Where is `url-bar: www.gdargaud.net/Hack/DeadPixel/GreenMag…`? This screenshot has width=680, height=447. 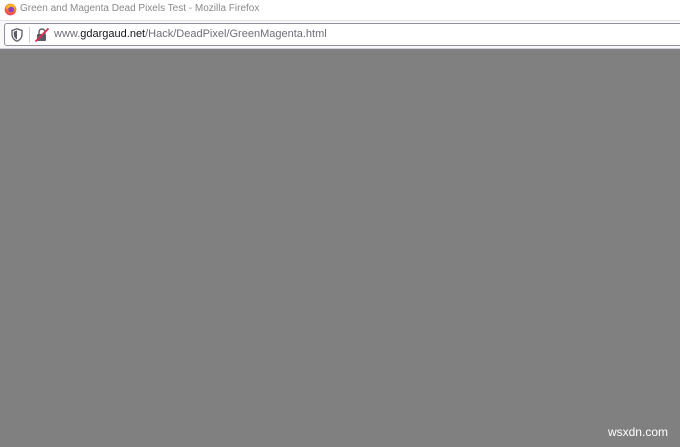 url-bar: www.gdargaud.net/Hack/DeadPixel/GreenMag… is located at coordinates (342, 34).